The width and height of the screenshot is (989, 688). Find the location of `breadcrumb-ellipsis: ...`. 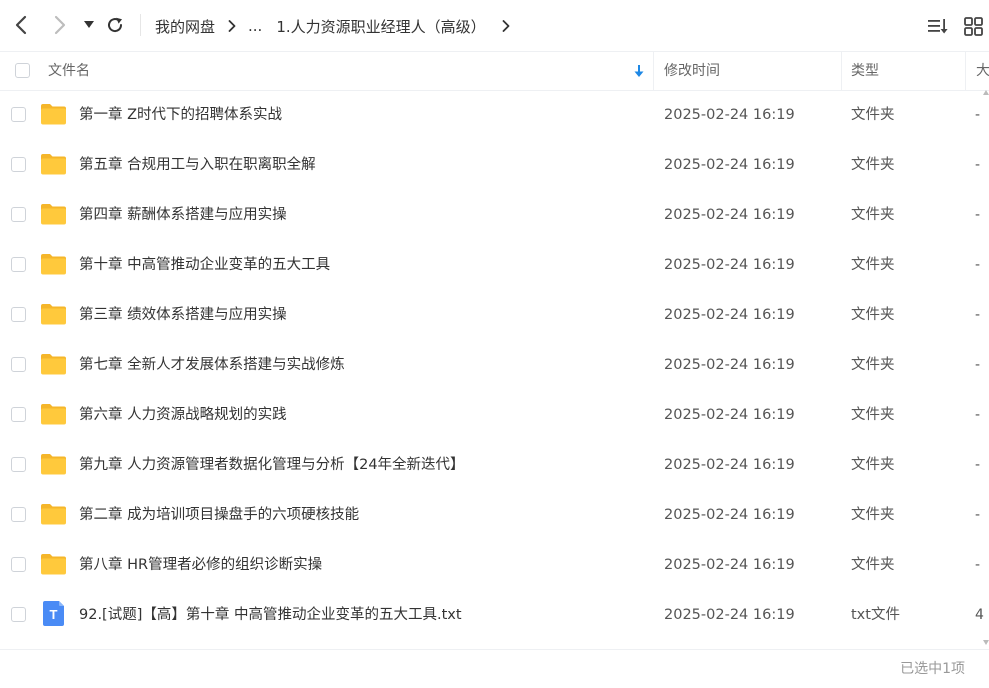

breadcrumb-ellipsis: ... is located at coordinates (255, 26).